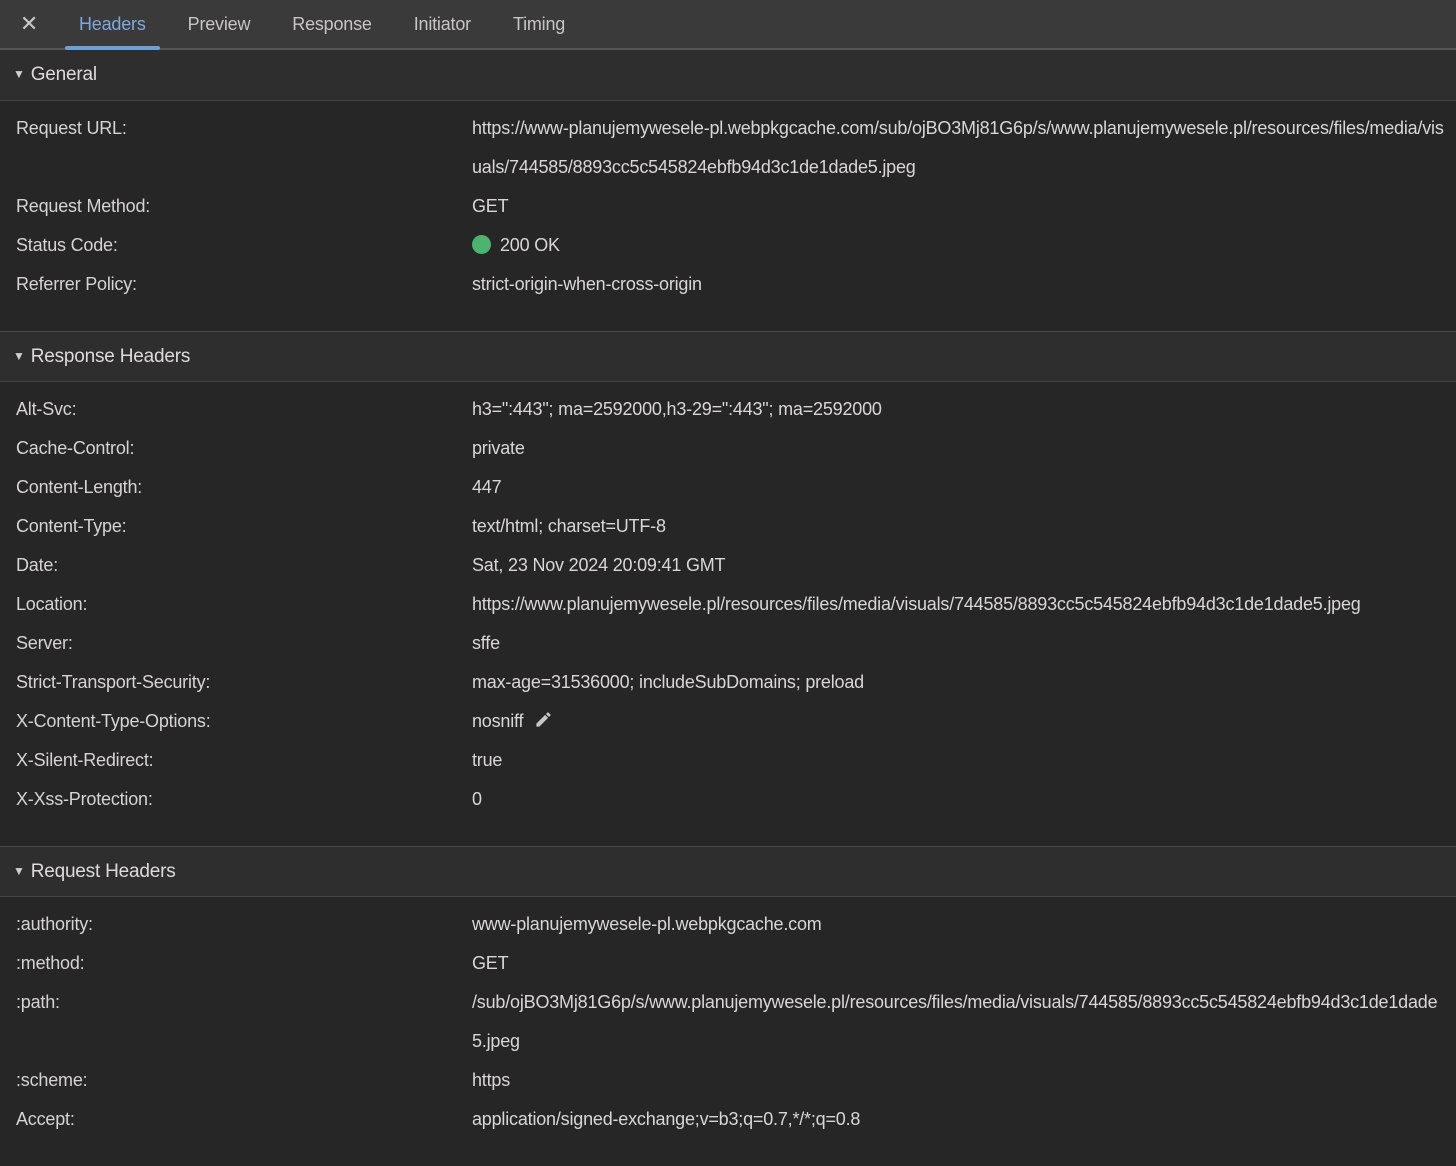  I want to click on section-title: Request Headers, so click(103, 871).